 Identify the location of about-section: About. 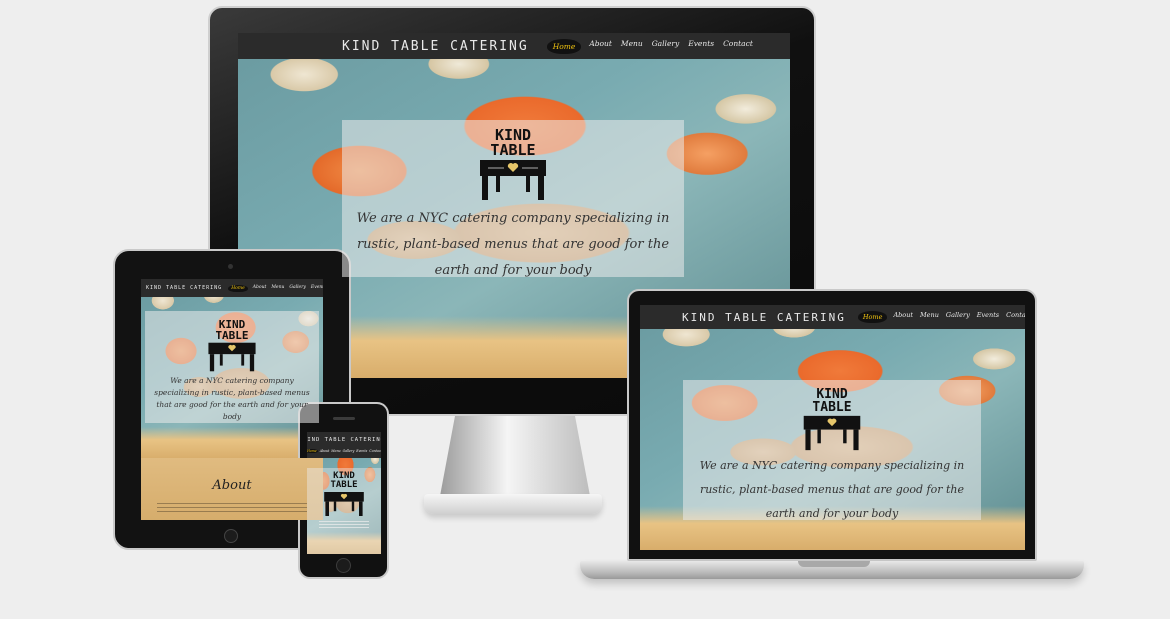
(232, 489).